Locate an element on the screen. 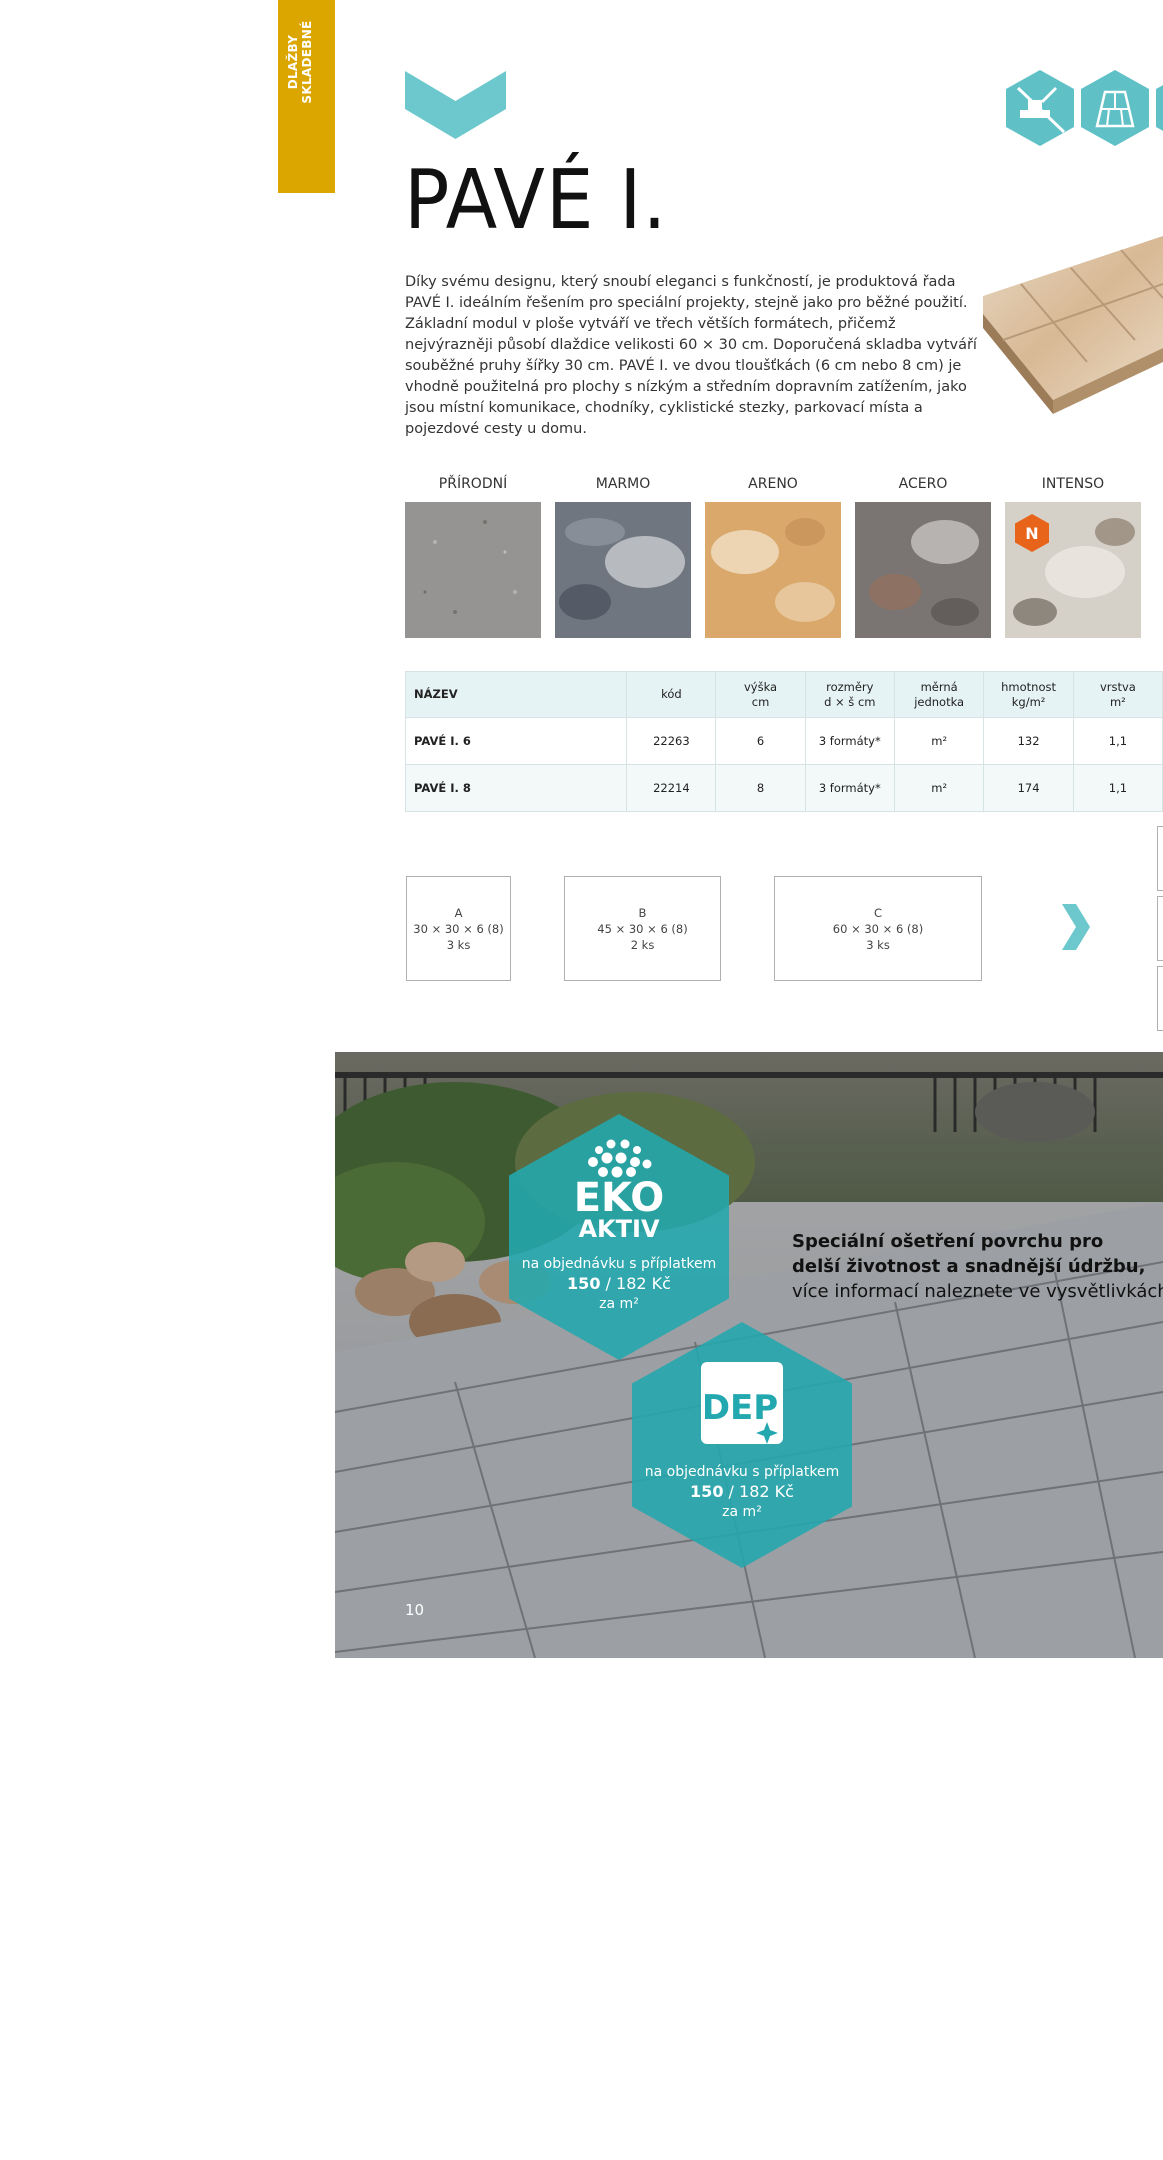 The width and height of the screenshot is (1163, 2160). product-title: PAVÉ I. is located at coordinates (536, 200).